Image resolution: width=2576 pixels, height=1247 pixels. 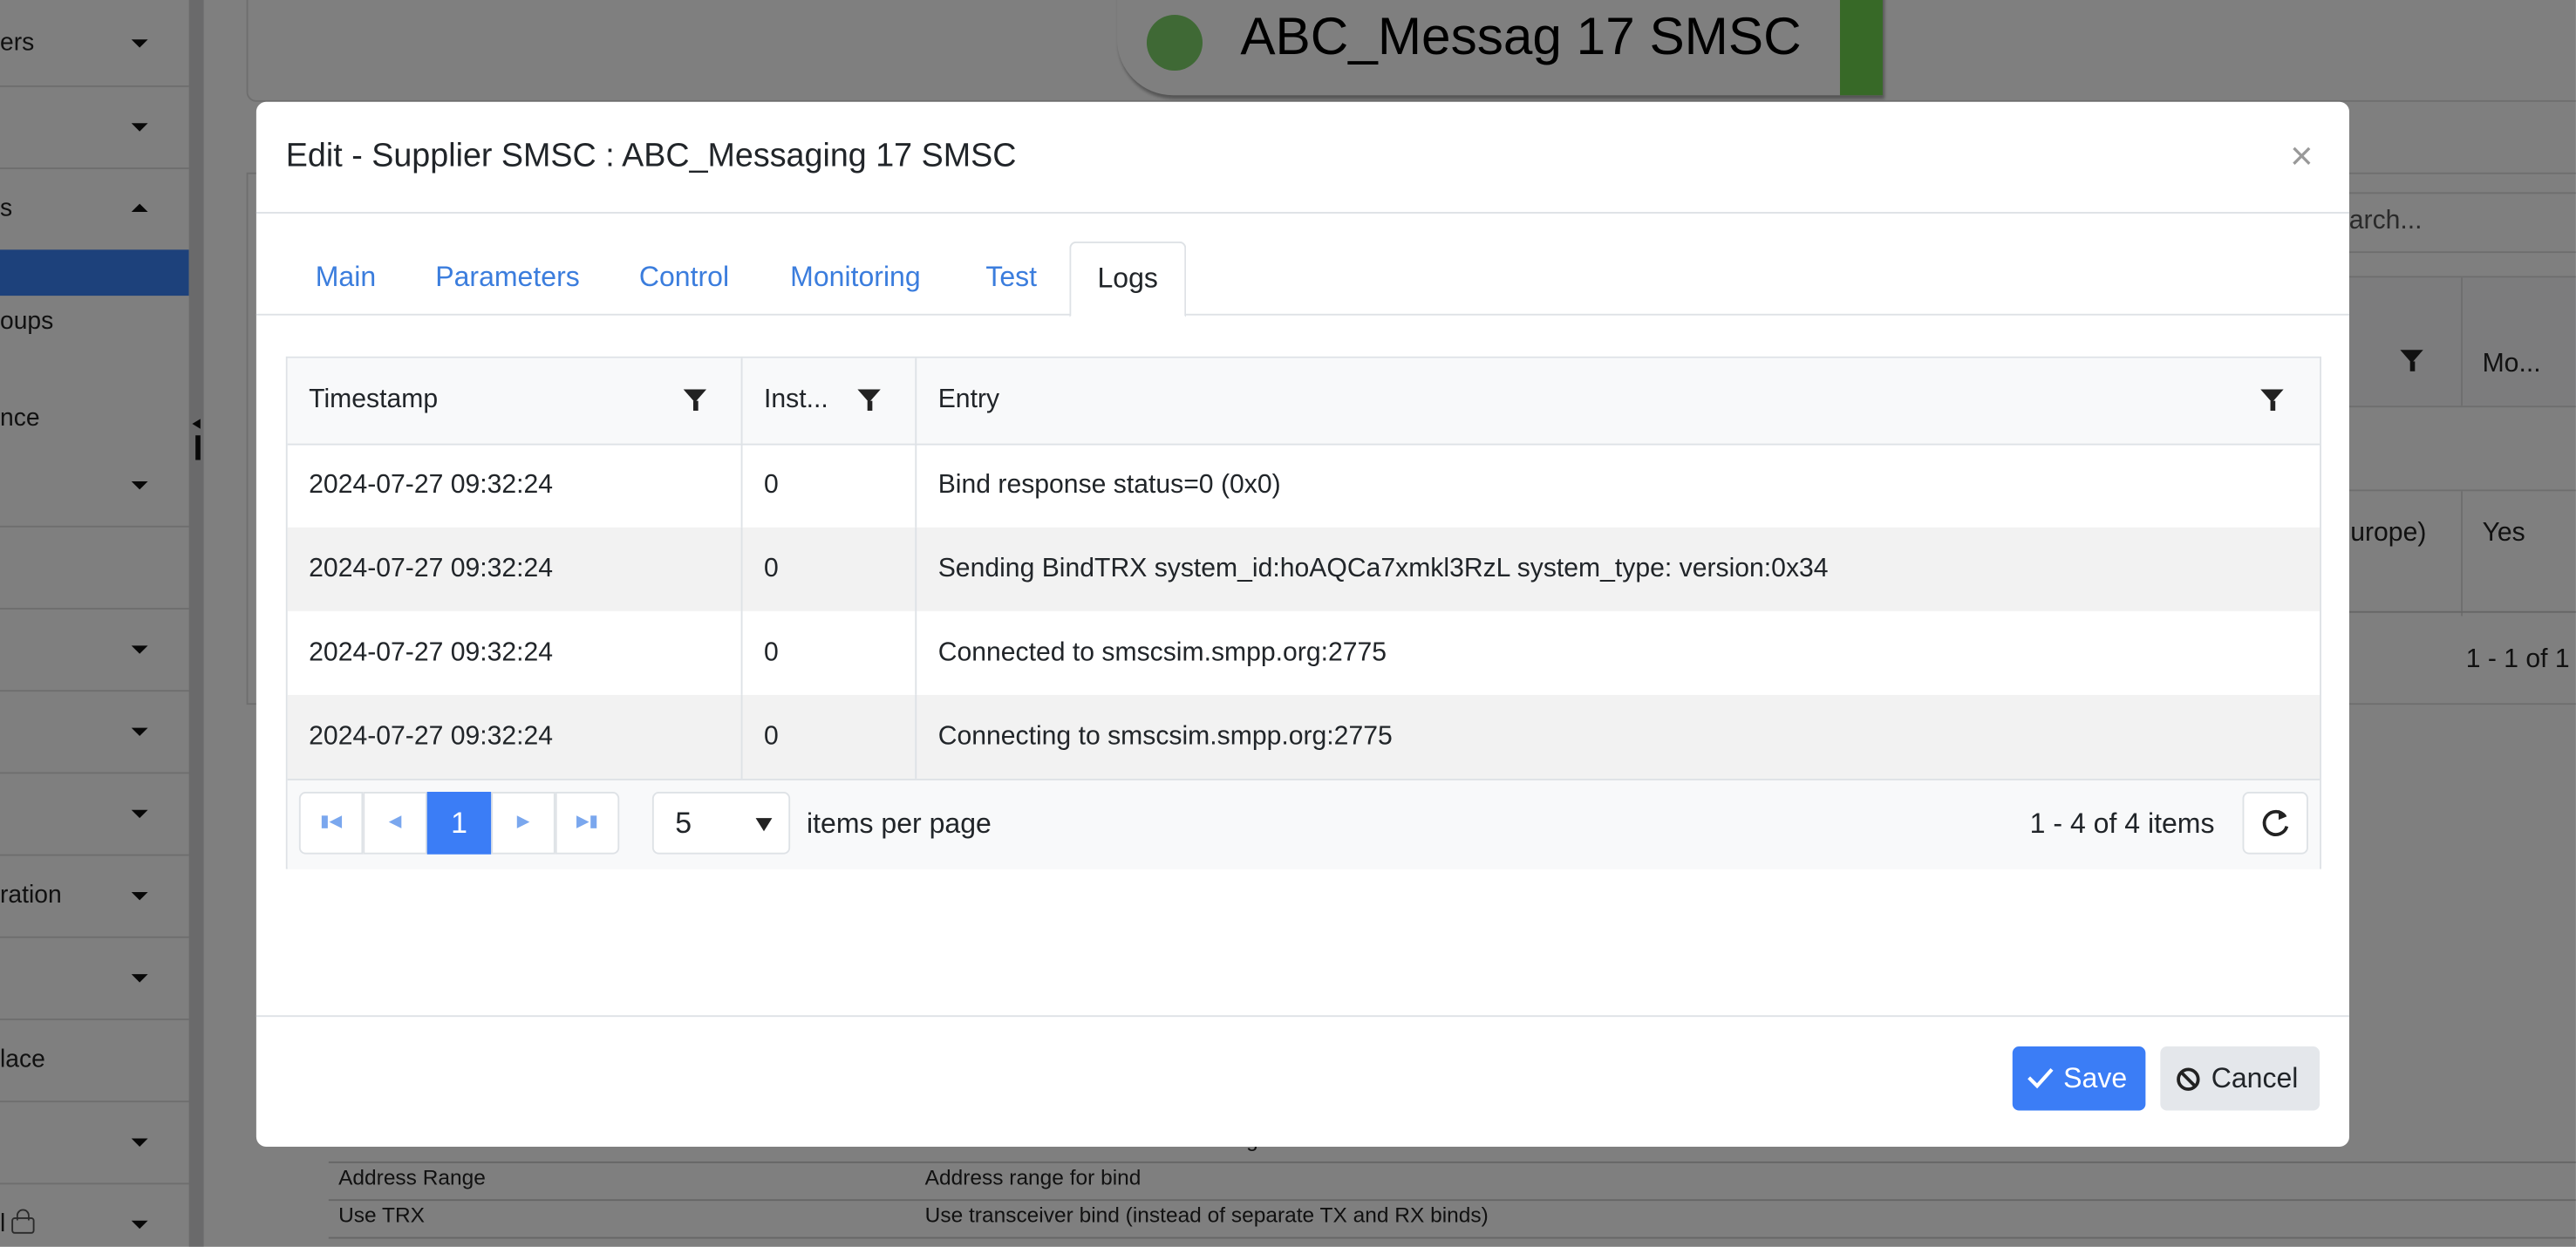 I want to click on prev-page-icon: ◀, so click(x=395, y=823).